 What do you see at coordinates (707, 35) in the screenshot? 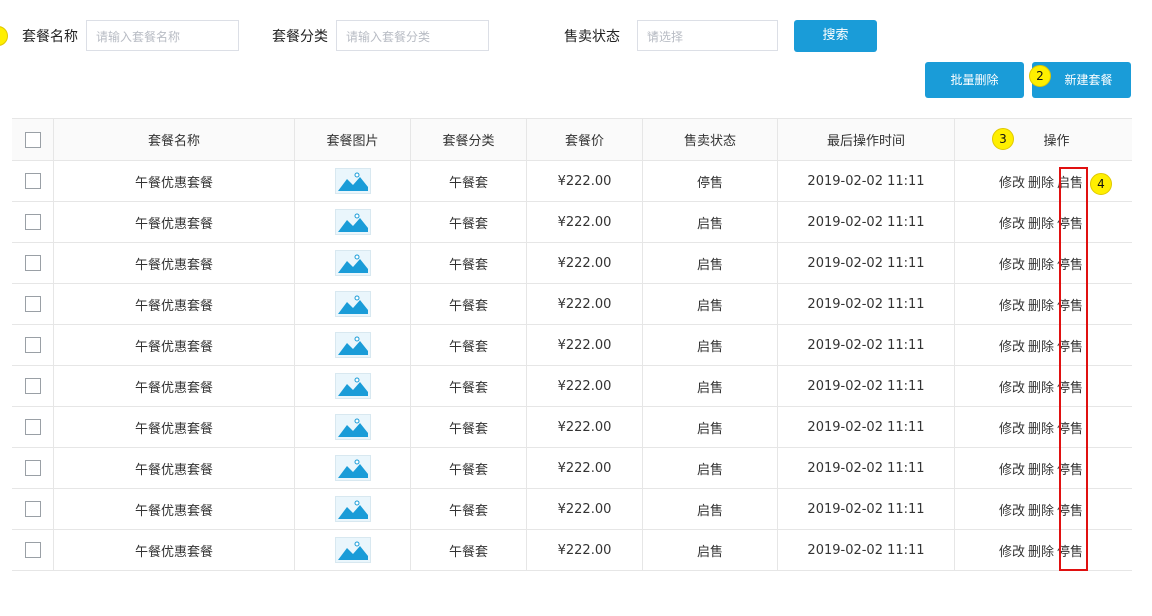
I see `sale-status-select: 请选择 ﹀` at bounding box center [707, 35].